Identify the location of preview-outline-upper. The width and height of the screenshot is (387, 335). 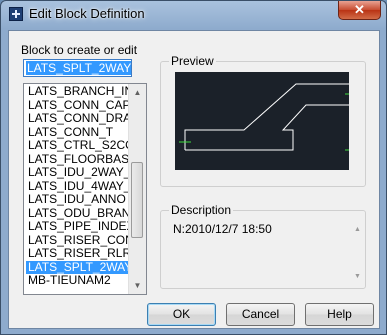
(266, 116).